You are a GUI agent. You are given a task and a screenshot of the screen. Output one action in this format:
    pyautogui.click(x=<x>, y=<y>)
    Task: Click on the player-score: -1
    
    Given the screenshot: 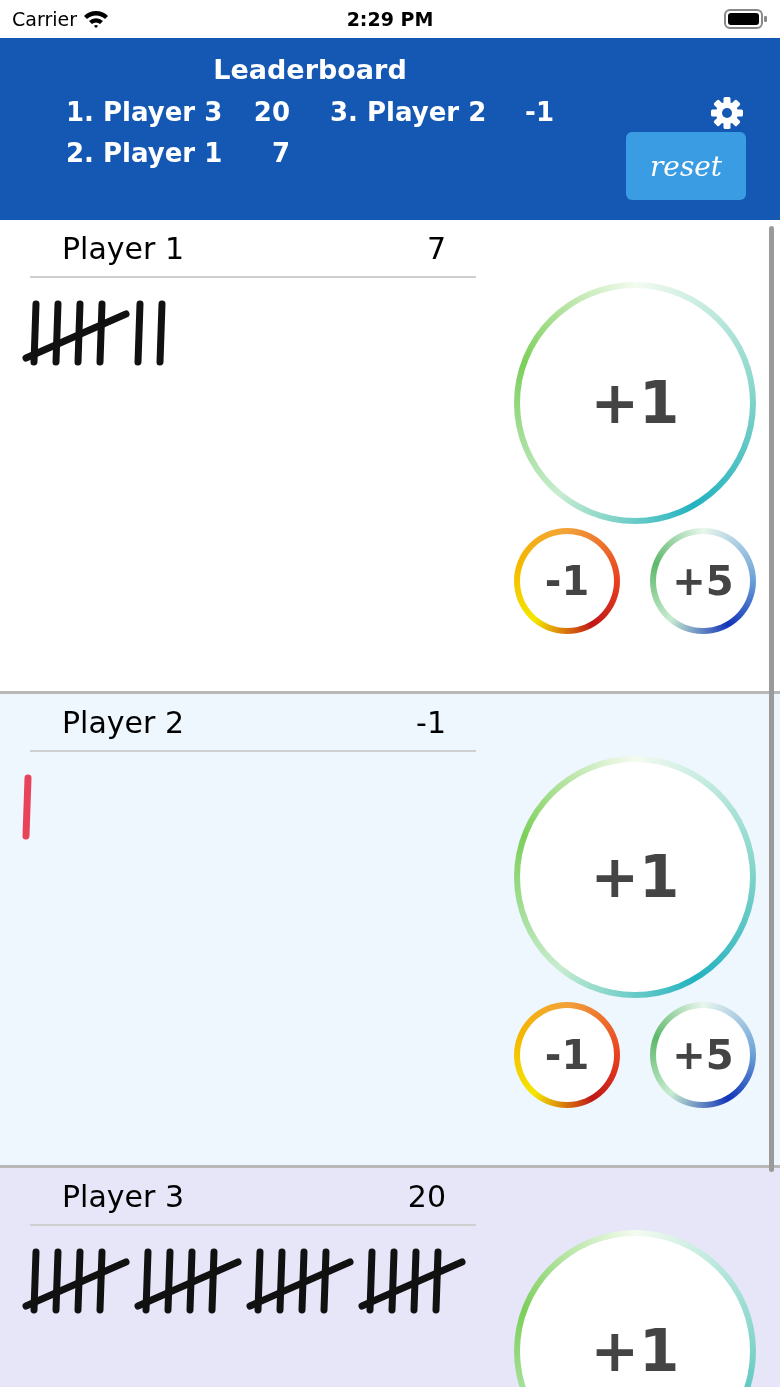 What is the action you would take?
    pyautogui.click(x=431, y=722)
    